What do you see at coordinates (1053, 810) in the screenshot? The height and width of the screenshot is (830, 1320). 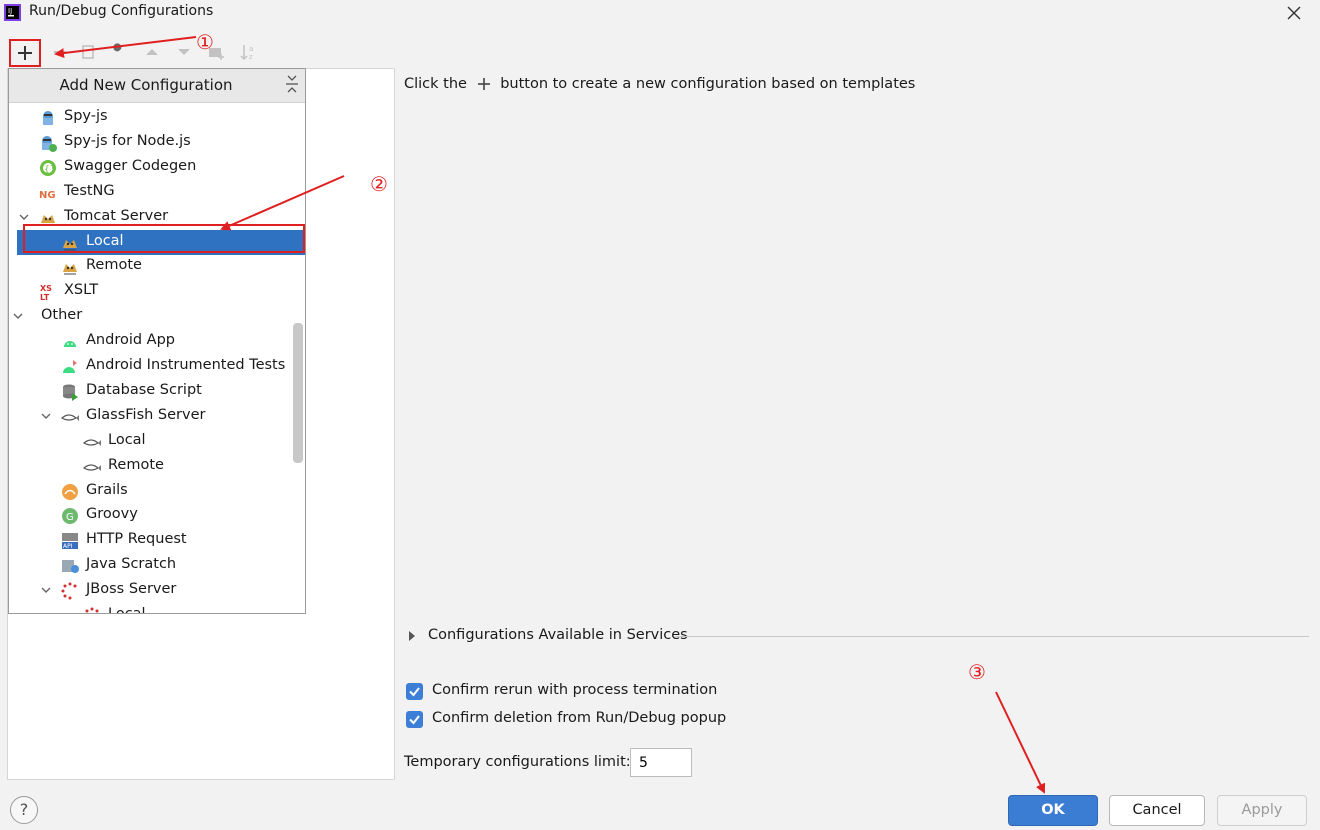 I see `ok-button: OK` at bounding box center [1053, 810].